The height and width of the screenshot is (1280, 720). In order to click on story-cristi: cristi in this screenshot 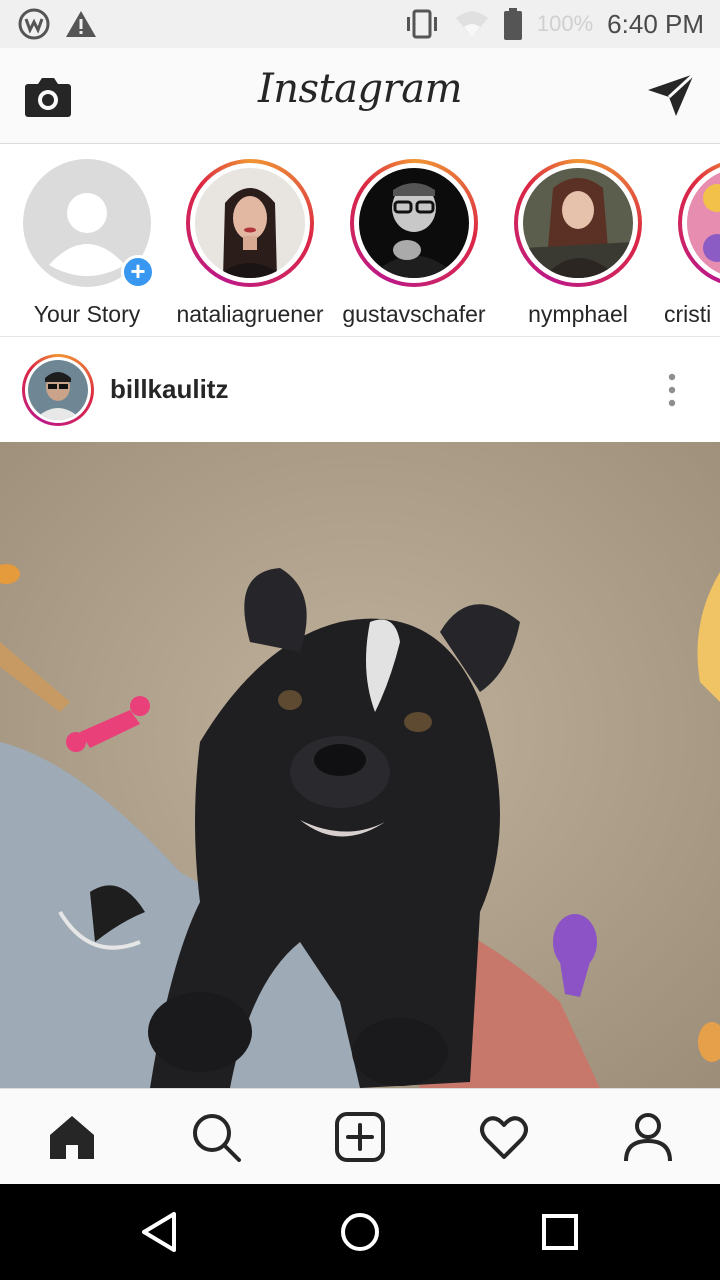, I will do `click(690, 243)`.